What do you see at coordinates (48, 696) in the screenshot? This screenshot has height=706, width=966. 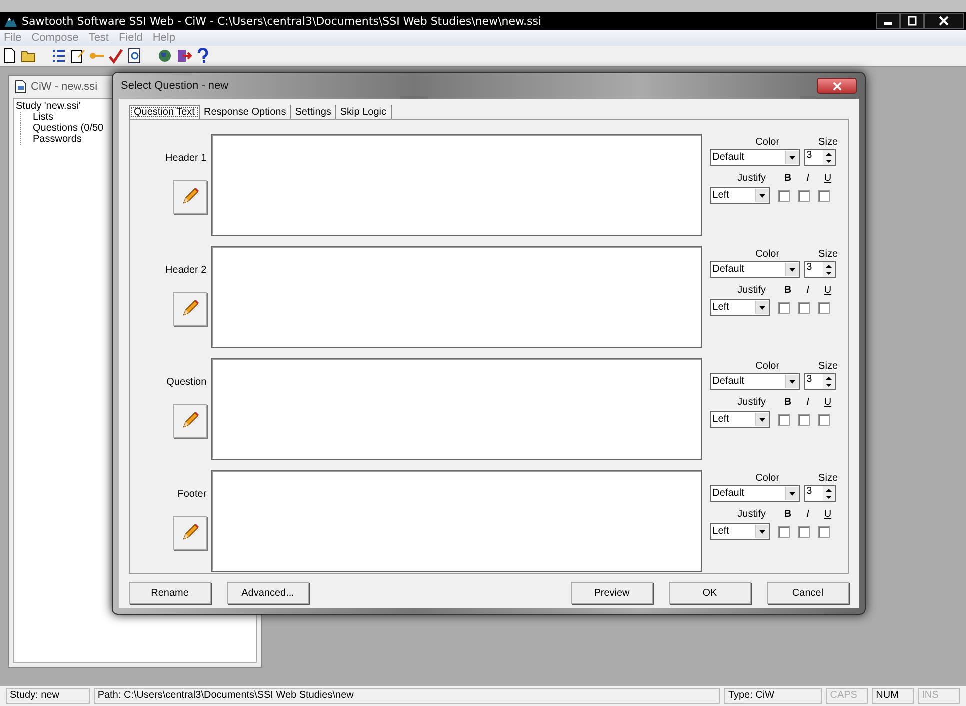 I see `status-study: Study: new` at bounding box center [48, 696].